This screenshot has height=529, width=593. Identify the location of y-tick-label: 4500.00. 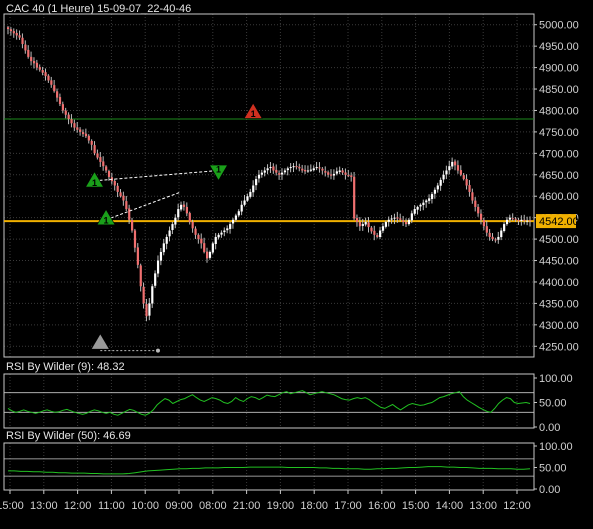
(559, 240).